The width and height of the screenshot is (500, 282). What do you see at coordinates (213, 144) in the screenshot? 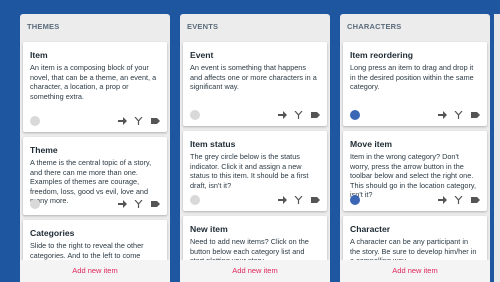
I see `card-title: Item status` at bounding box center [213, 144].